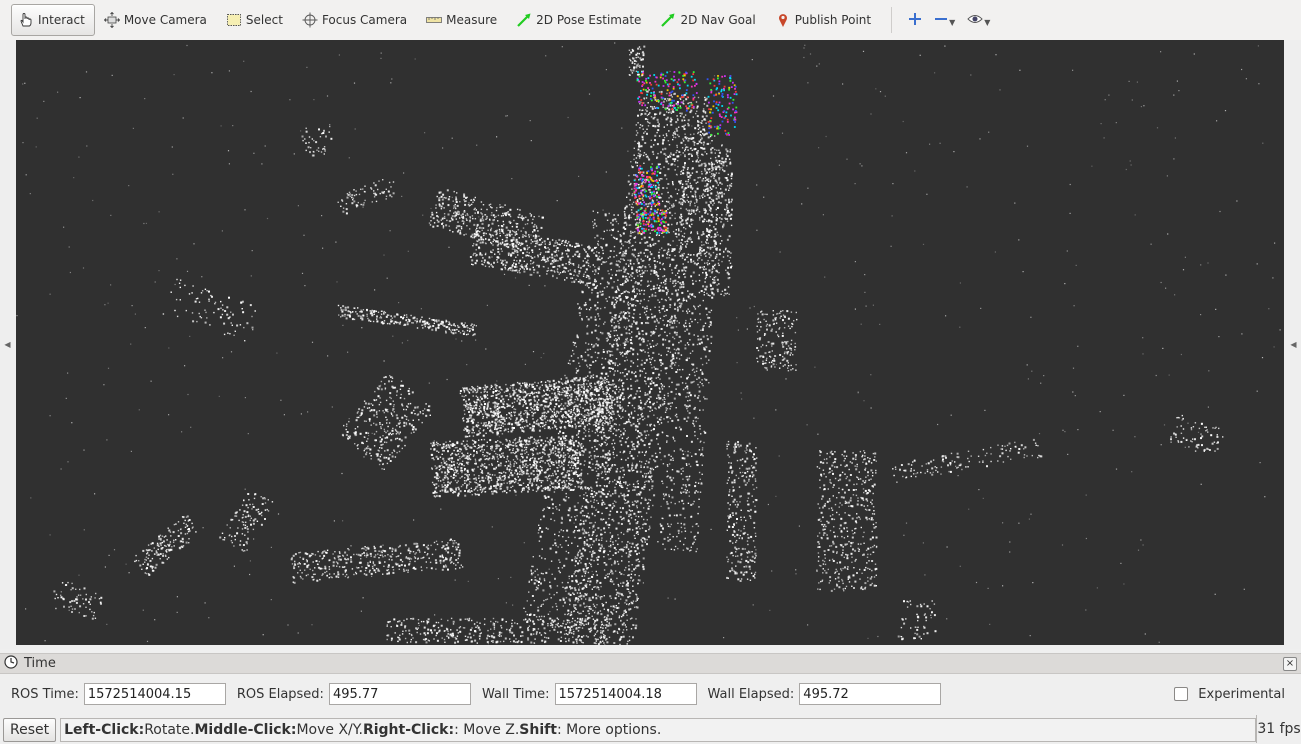 The width and height of the screenshot is (1301, 744). What do you see at coordinates (280, 694) in the screenshot?
I see `ros-elapsed-label: ROS Elapsed:` at bounding box center [280, 694].